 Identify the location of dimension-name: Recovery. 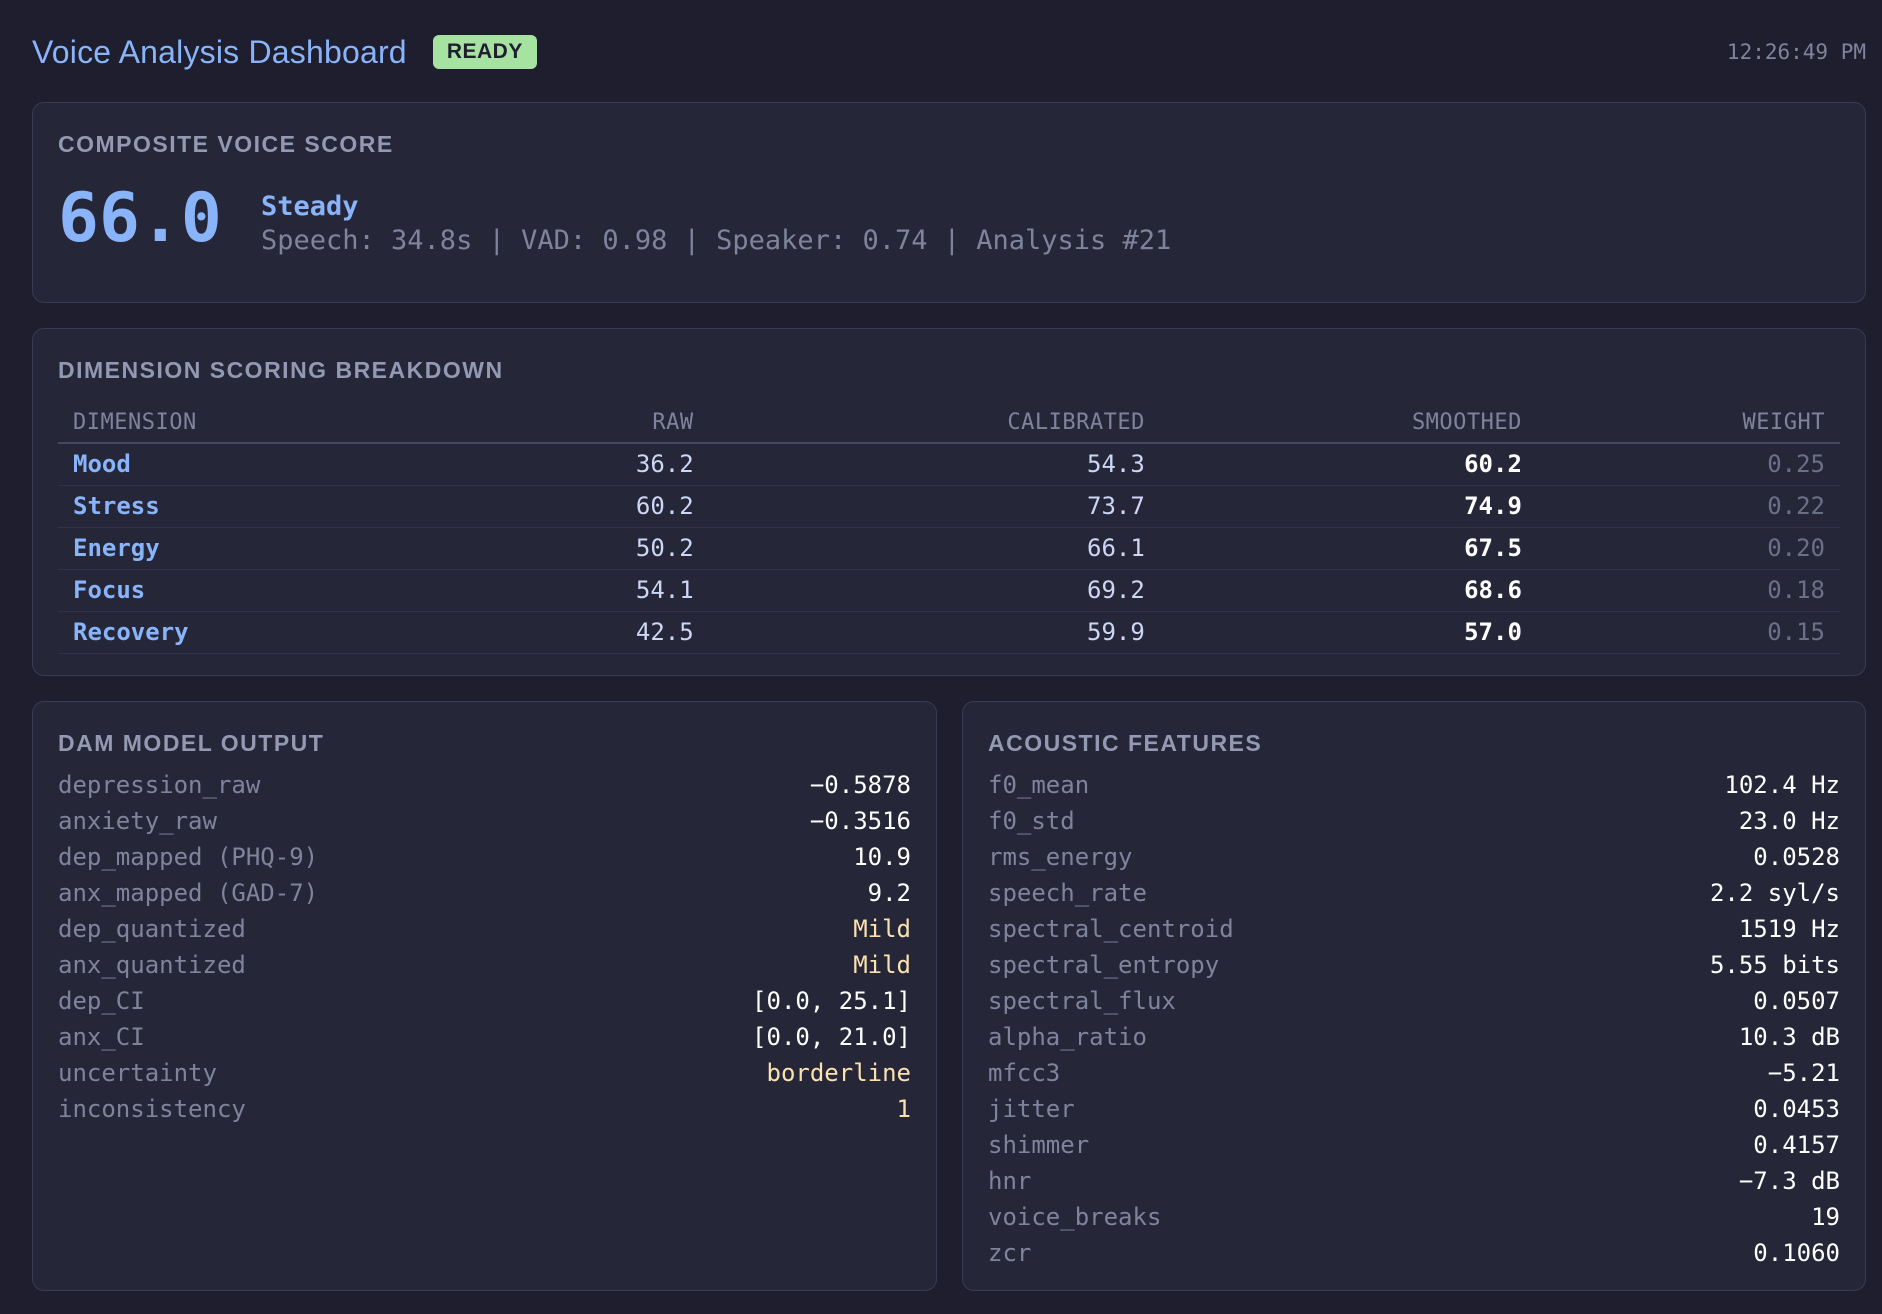
(265, 632).